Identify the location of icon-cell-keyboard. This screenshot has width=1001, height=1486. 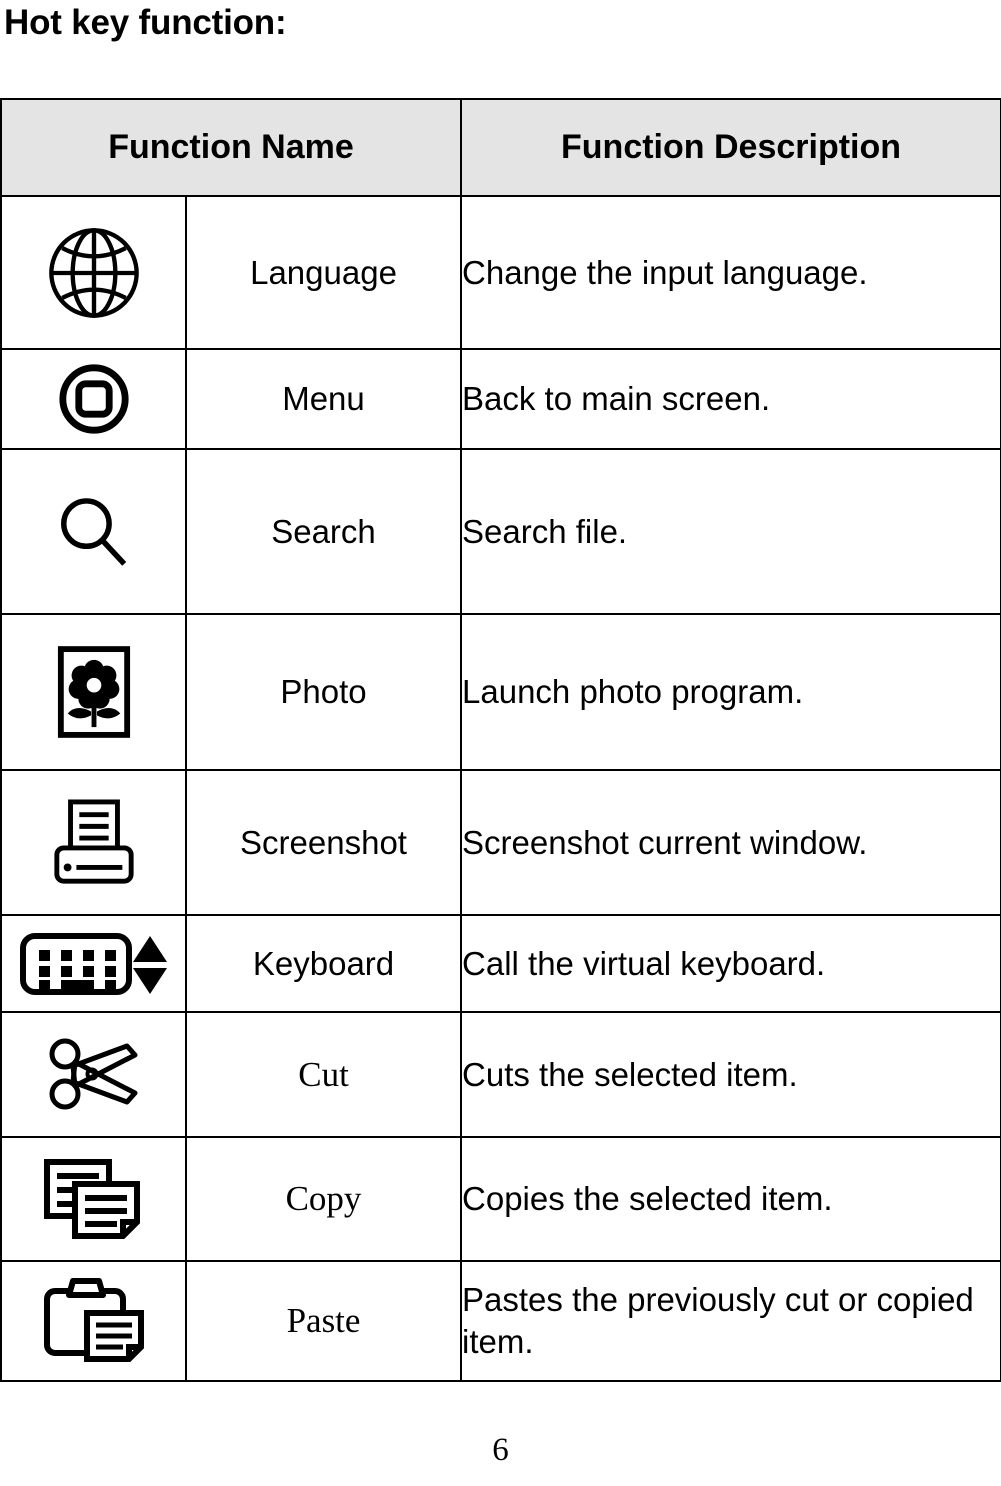
(93, 963).